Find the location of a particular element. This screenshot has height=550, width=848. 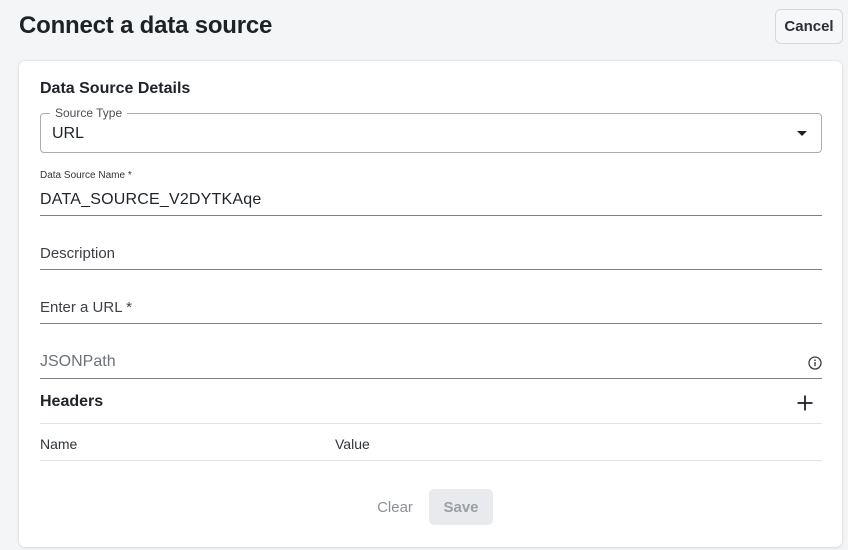

url-field: Enter a URL * is located at coordinates (431, 306).